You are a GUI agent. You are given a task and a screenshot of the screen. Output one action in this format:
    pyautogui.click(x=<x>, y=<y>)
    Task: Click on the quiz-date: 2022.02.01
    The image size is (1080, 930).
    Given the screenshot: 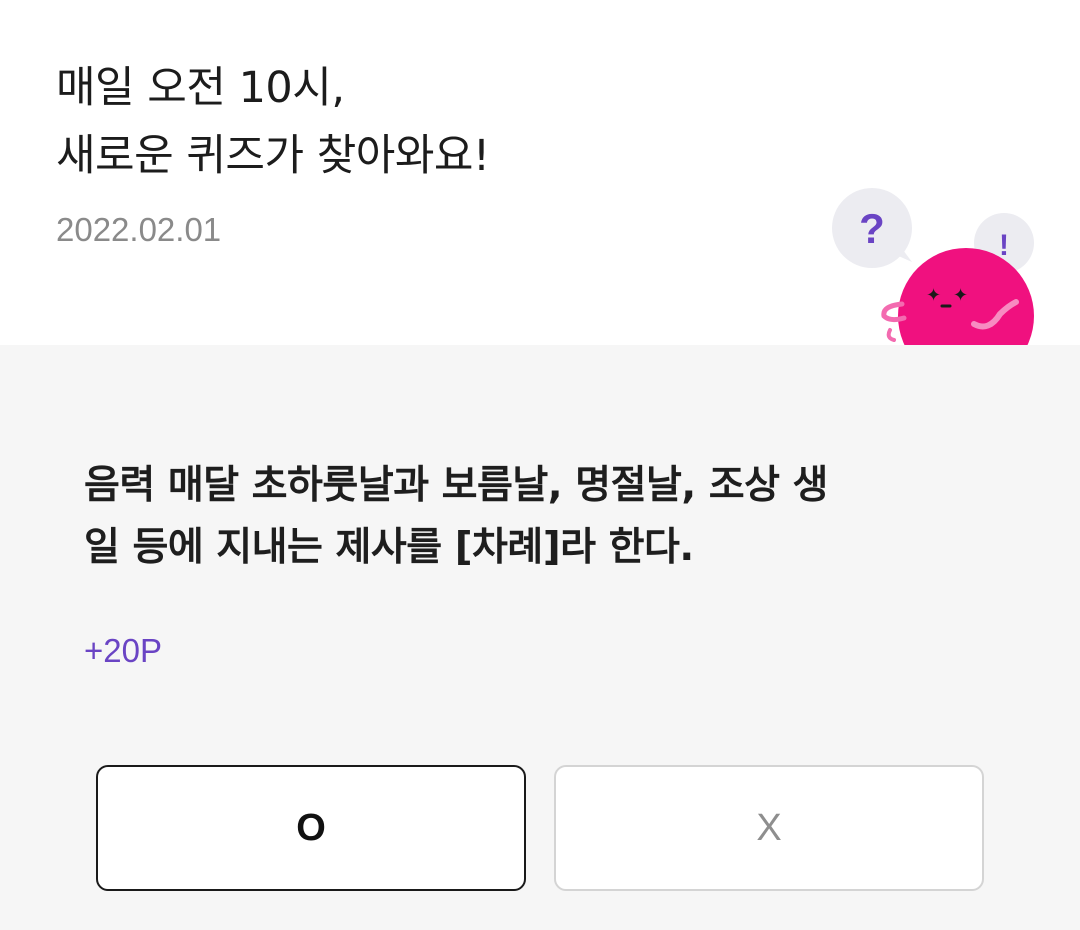 What is the action you would take?
    pyautogui.click(x=139, y=229)
    